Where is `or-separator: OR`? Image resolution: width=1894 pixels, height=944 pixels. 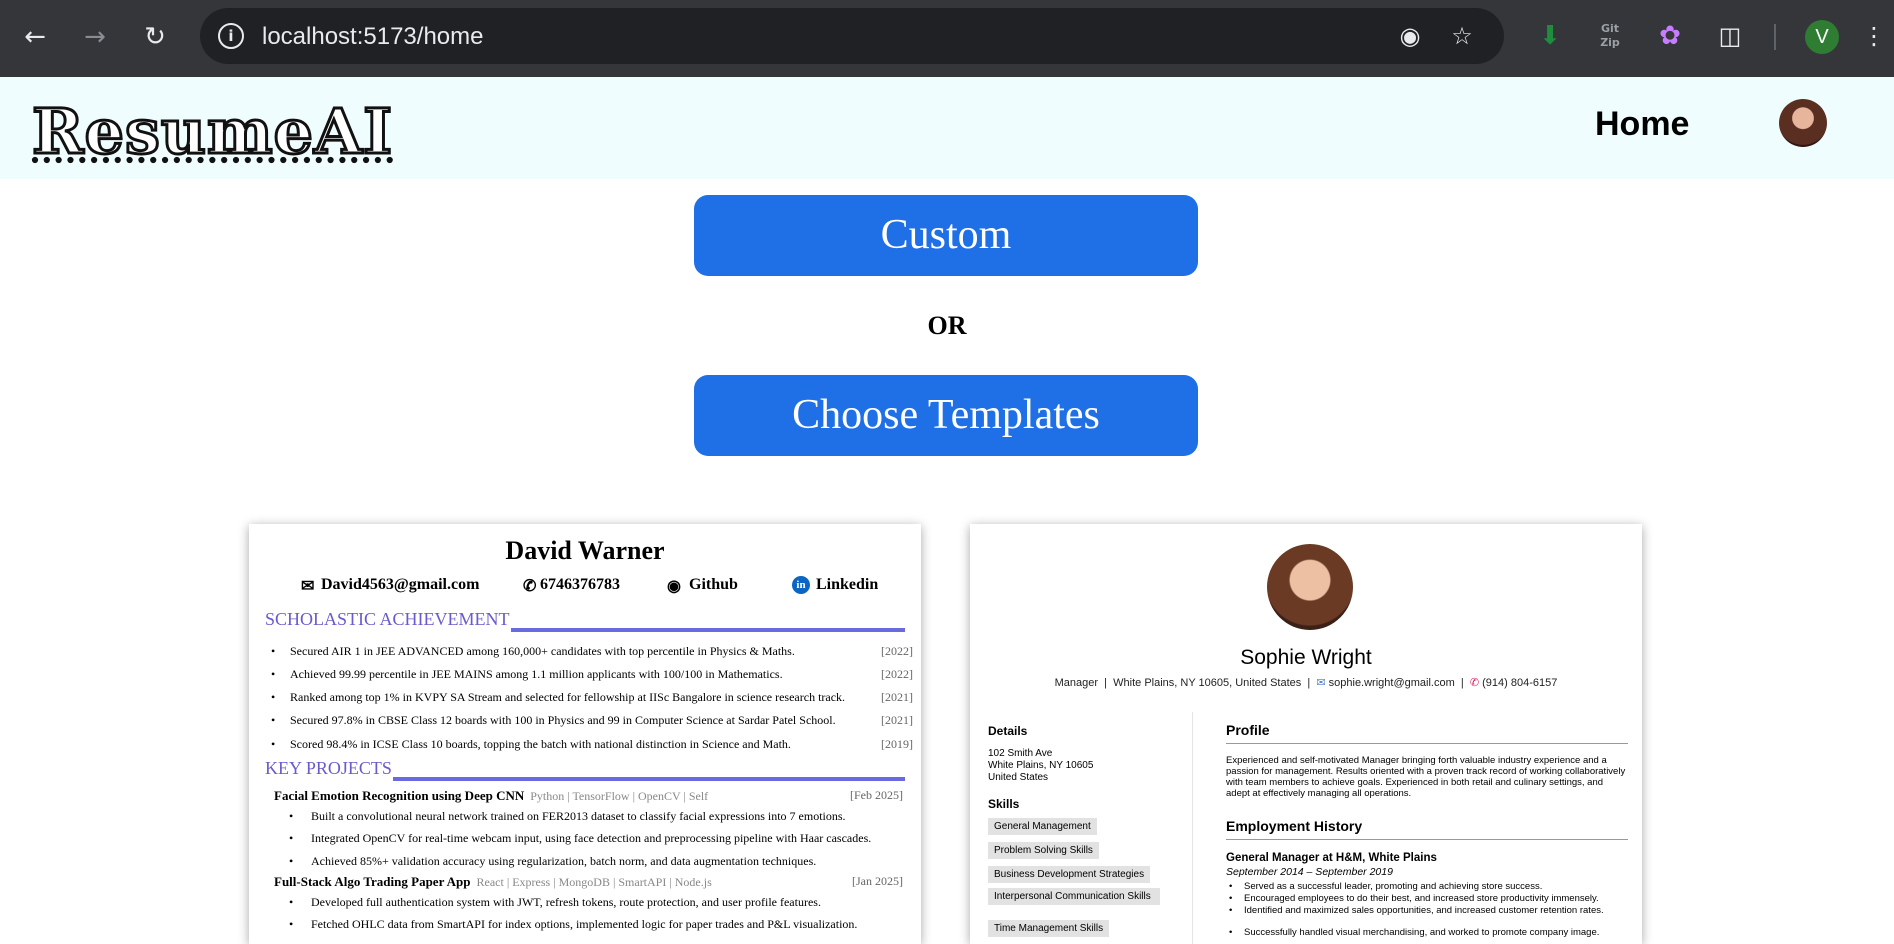
or-separator: OR is located at coordinates (947, 325).